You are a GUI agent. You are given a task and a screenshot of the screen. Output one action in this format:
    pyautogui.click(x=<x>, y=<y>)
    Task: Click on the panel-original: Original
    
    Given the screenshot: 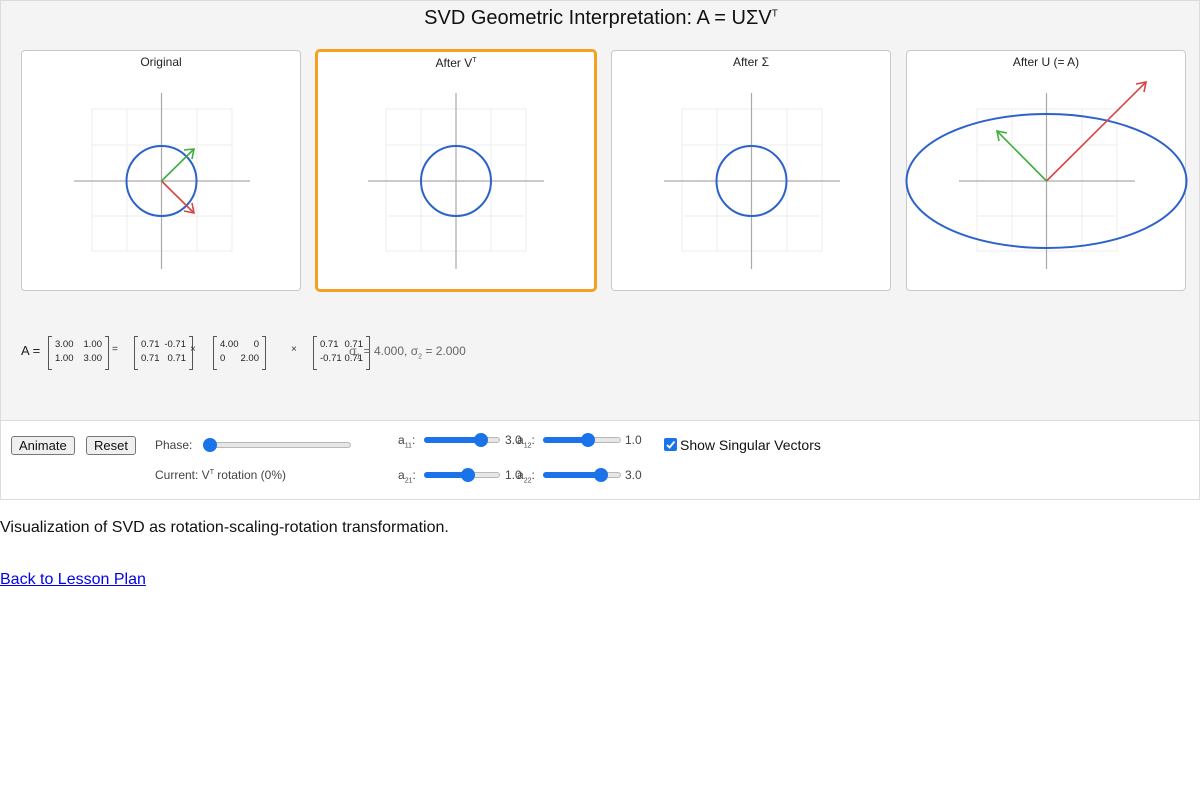 What is the action you would take?
    pyautogui.click(x=161, y=170)
    